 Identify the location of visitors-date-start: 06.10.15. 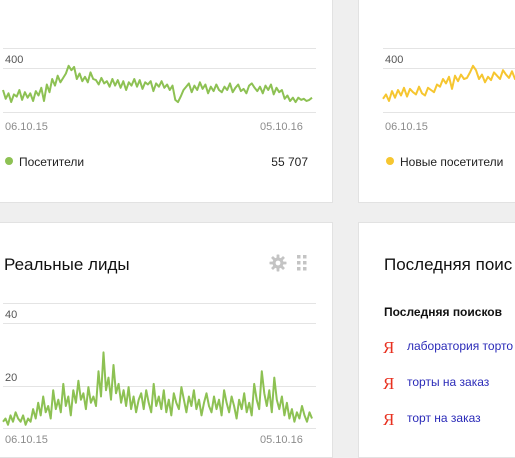
(26, 127).